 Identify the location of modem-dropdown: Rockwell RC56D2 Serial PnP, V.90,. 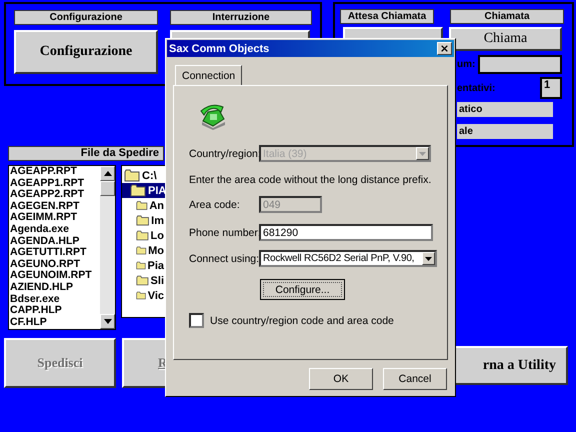
(348, 258).